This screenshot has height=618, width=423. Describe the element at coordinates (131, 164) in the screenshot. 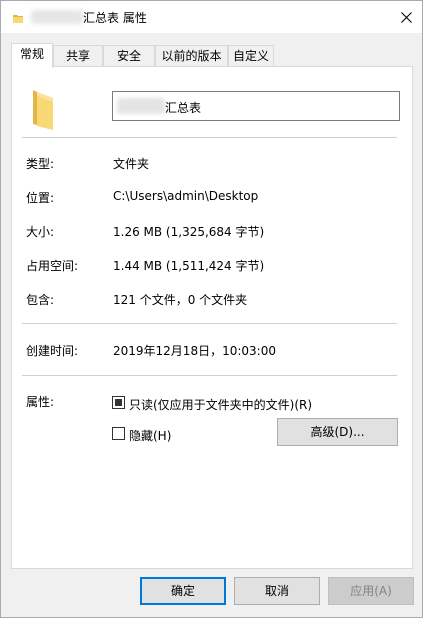

I see `type-value: 文件夹` at that location.